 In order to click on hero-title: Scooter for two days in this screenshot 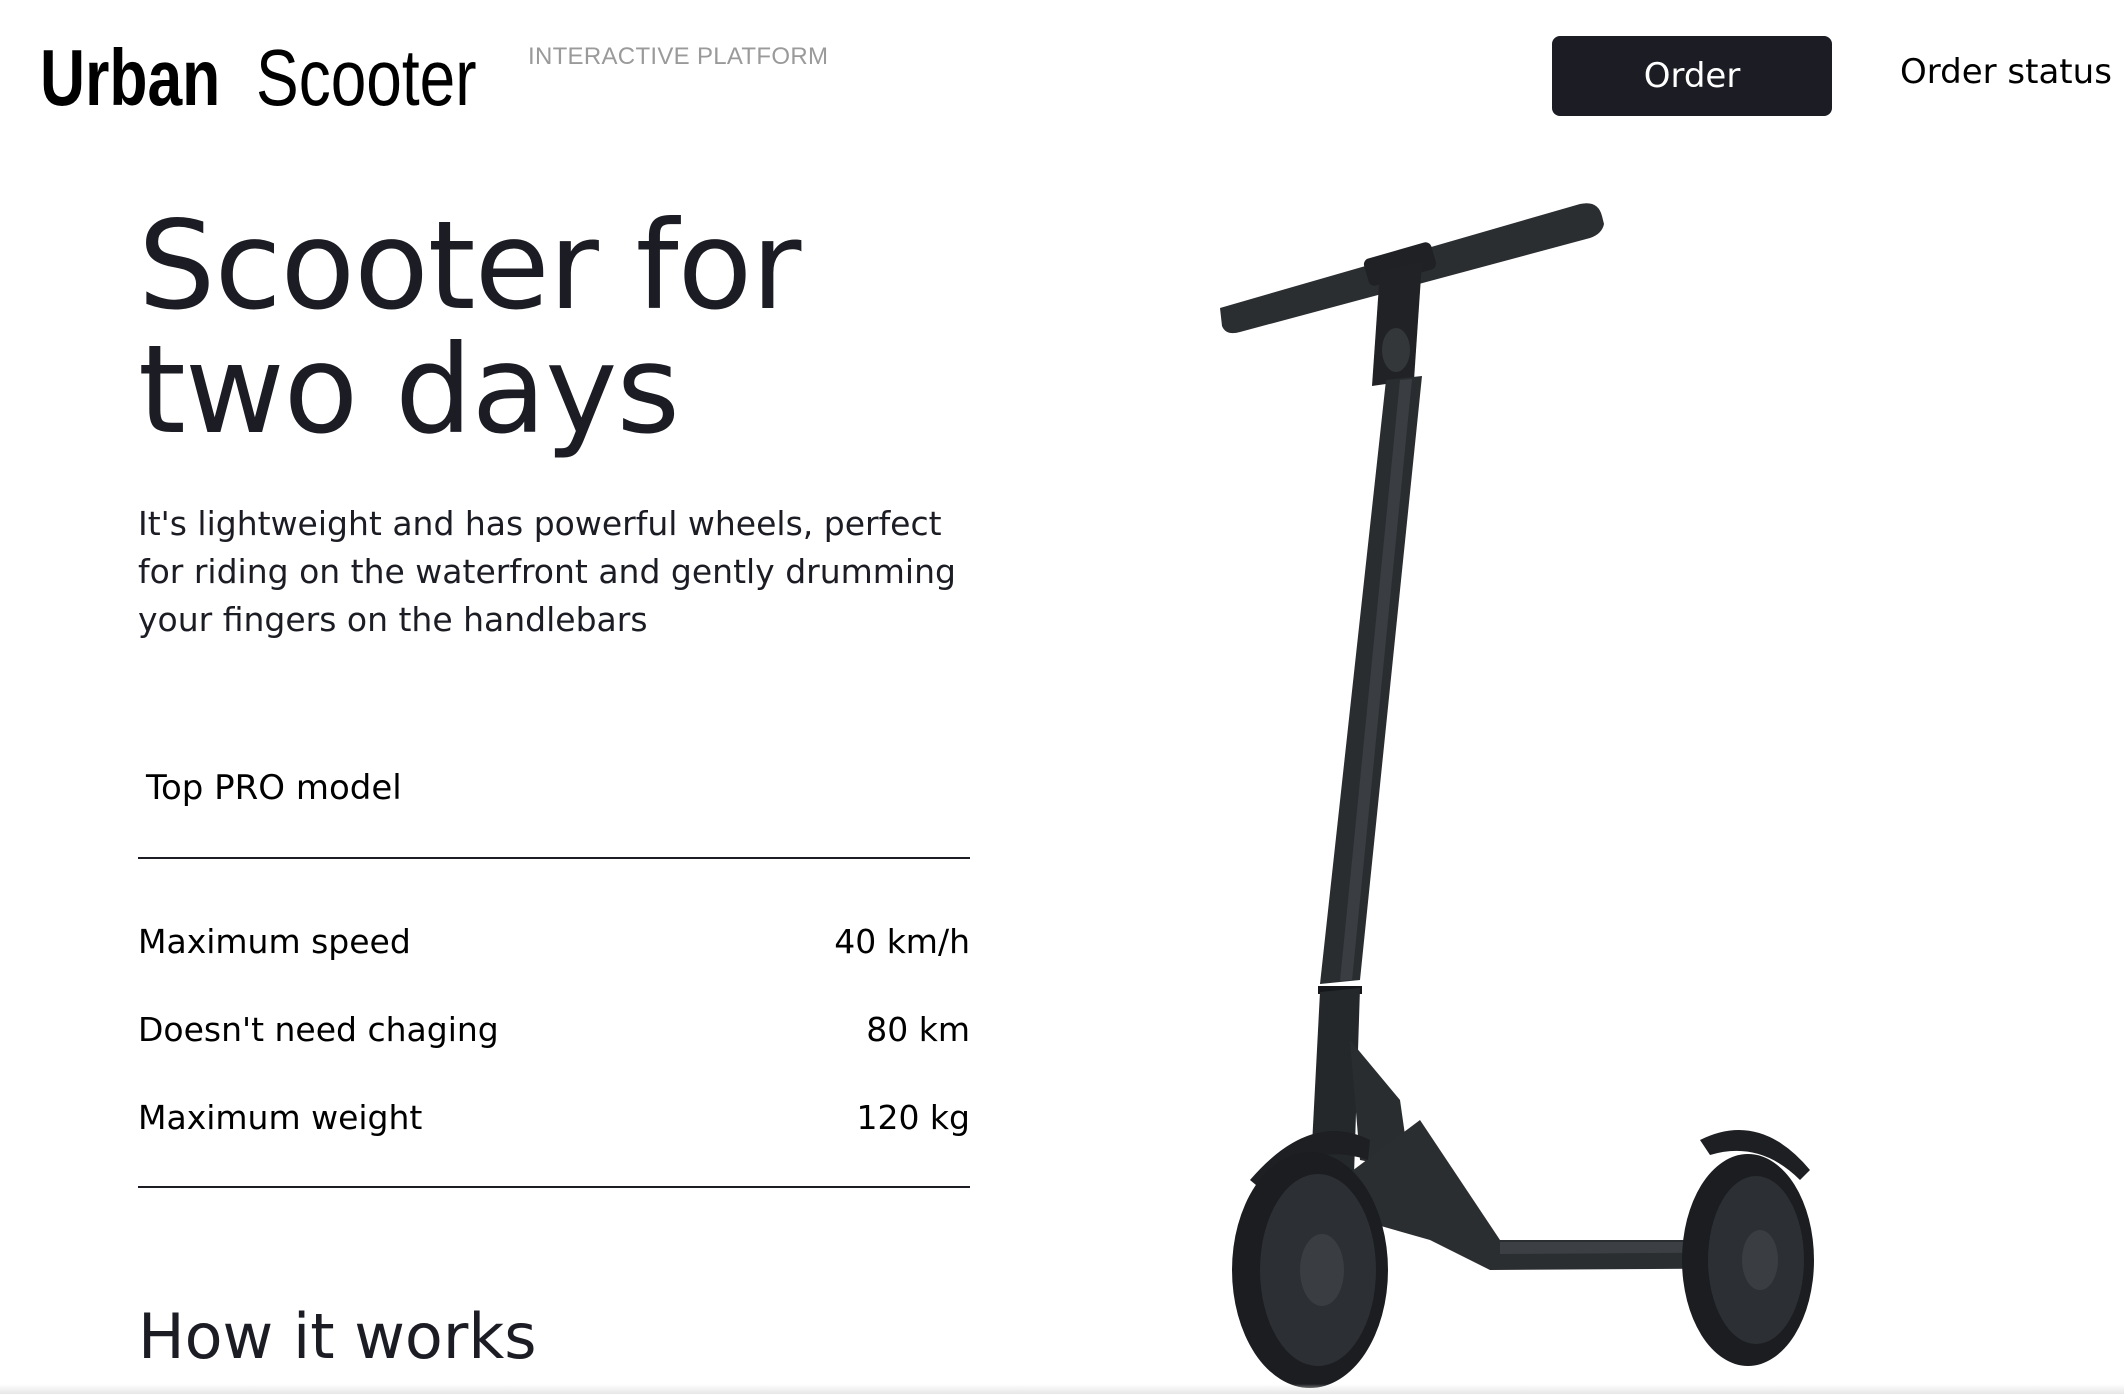, I will do `click(469, 328)`.